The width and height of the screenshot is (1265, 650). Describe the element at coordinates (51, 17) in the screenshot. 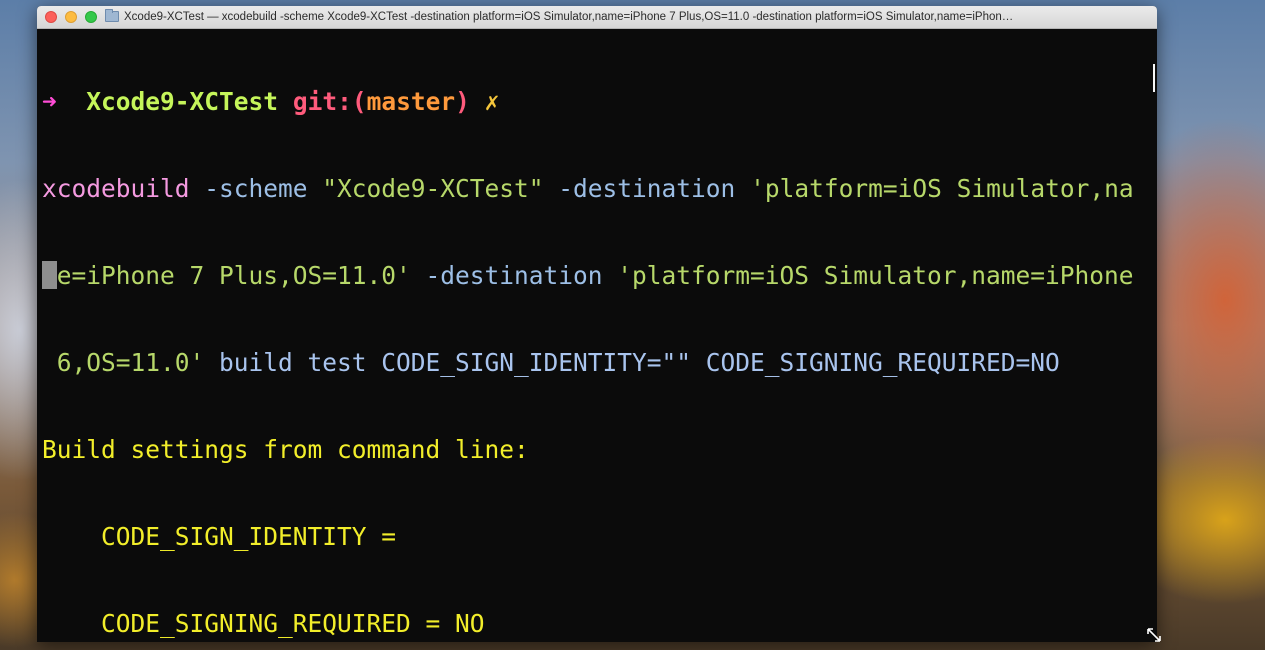

I see `close-window-button` at that location.